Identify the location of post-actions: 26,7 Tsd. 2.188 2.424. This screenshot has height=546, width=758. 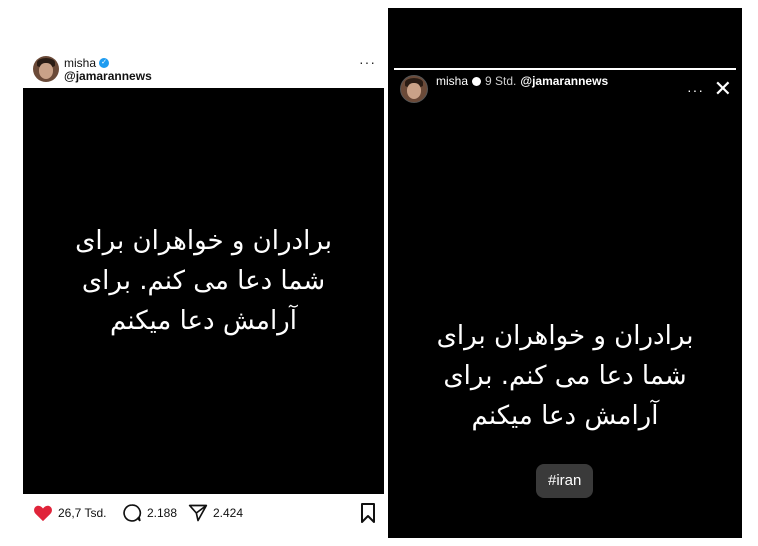
(204, 513).